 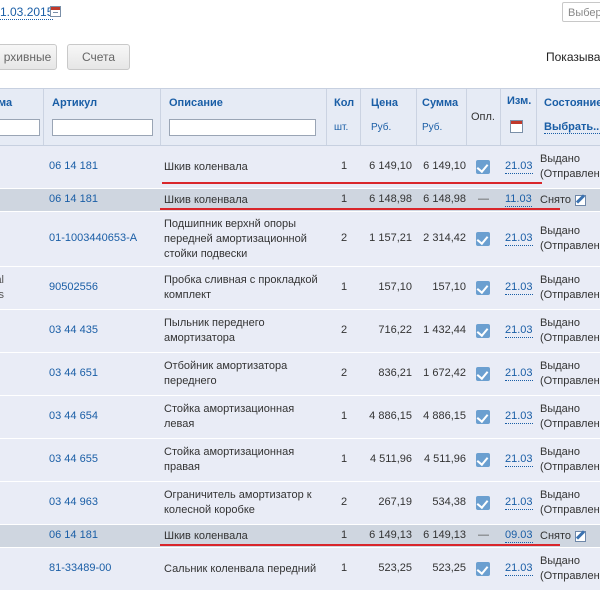 I want to click on changed-calendar-icon, so click(x=516, y=126).